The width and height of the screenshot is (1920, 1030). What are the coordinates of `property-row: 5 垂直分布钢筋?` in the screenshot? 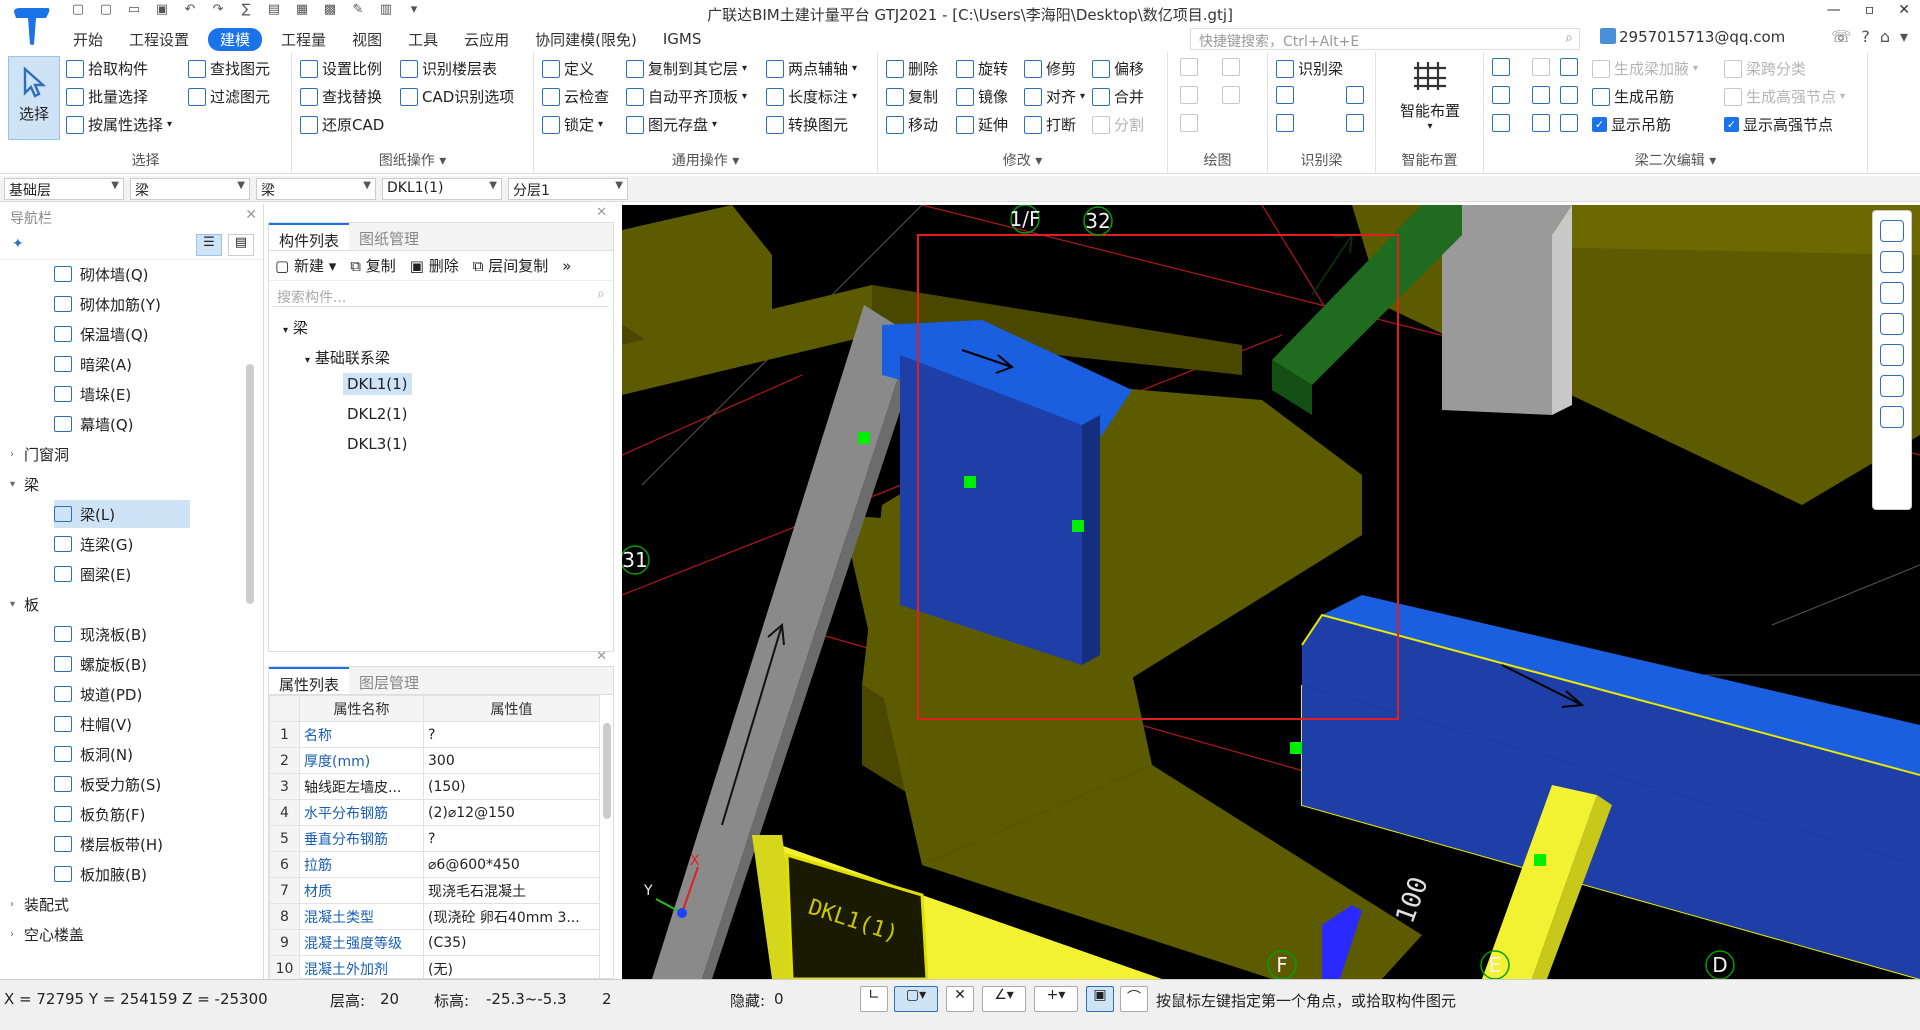 It's located at (434, 838).